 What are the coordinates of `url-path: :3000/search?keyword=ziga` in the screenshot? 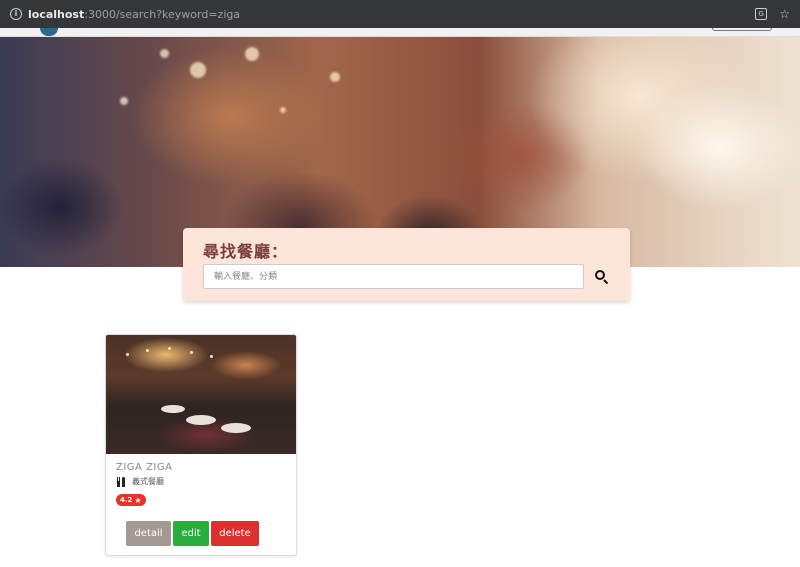 It's located at (162, 14).